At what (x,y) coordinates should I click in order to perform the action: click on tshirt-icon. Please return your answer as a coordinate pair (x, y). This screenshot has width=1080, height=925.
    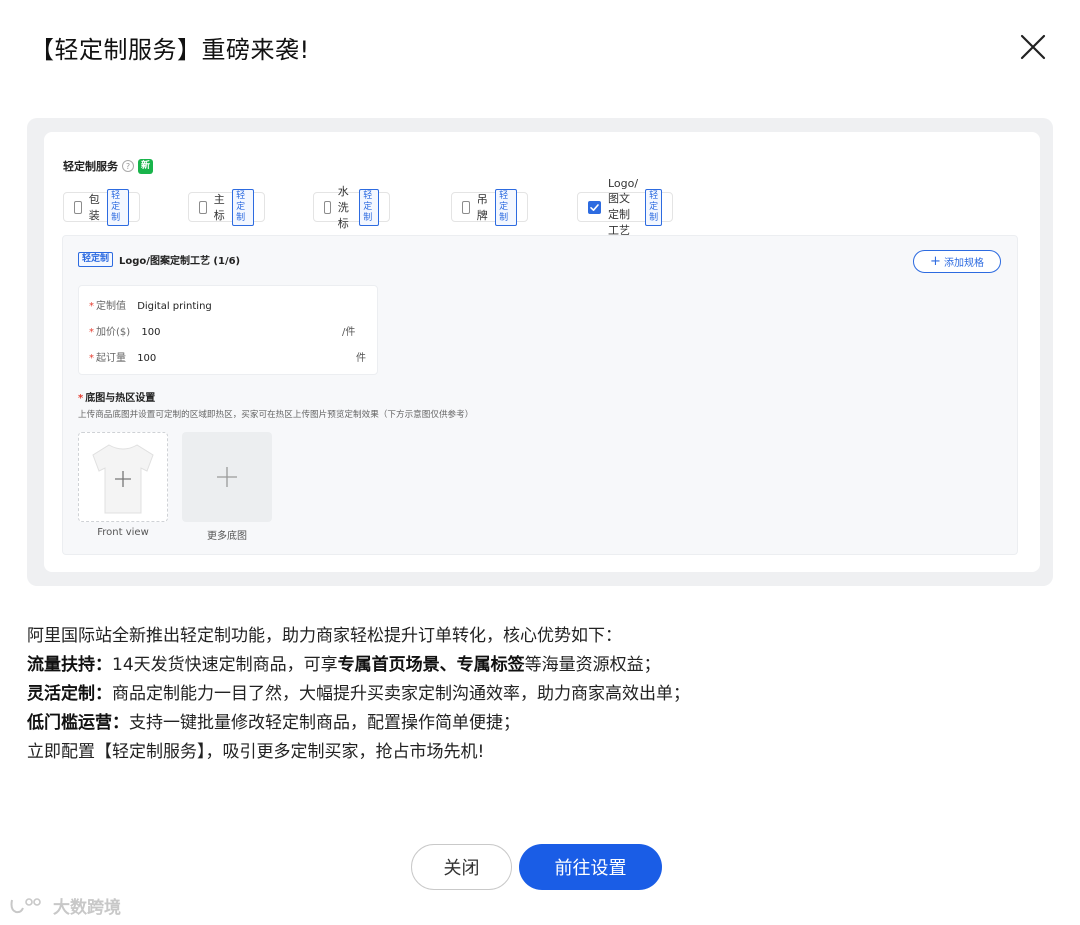
    Looking at the image, I should click on (123, 479).